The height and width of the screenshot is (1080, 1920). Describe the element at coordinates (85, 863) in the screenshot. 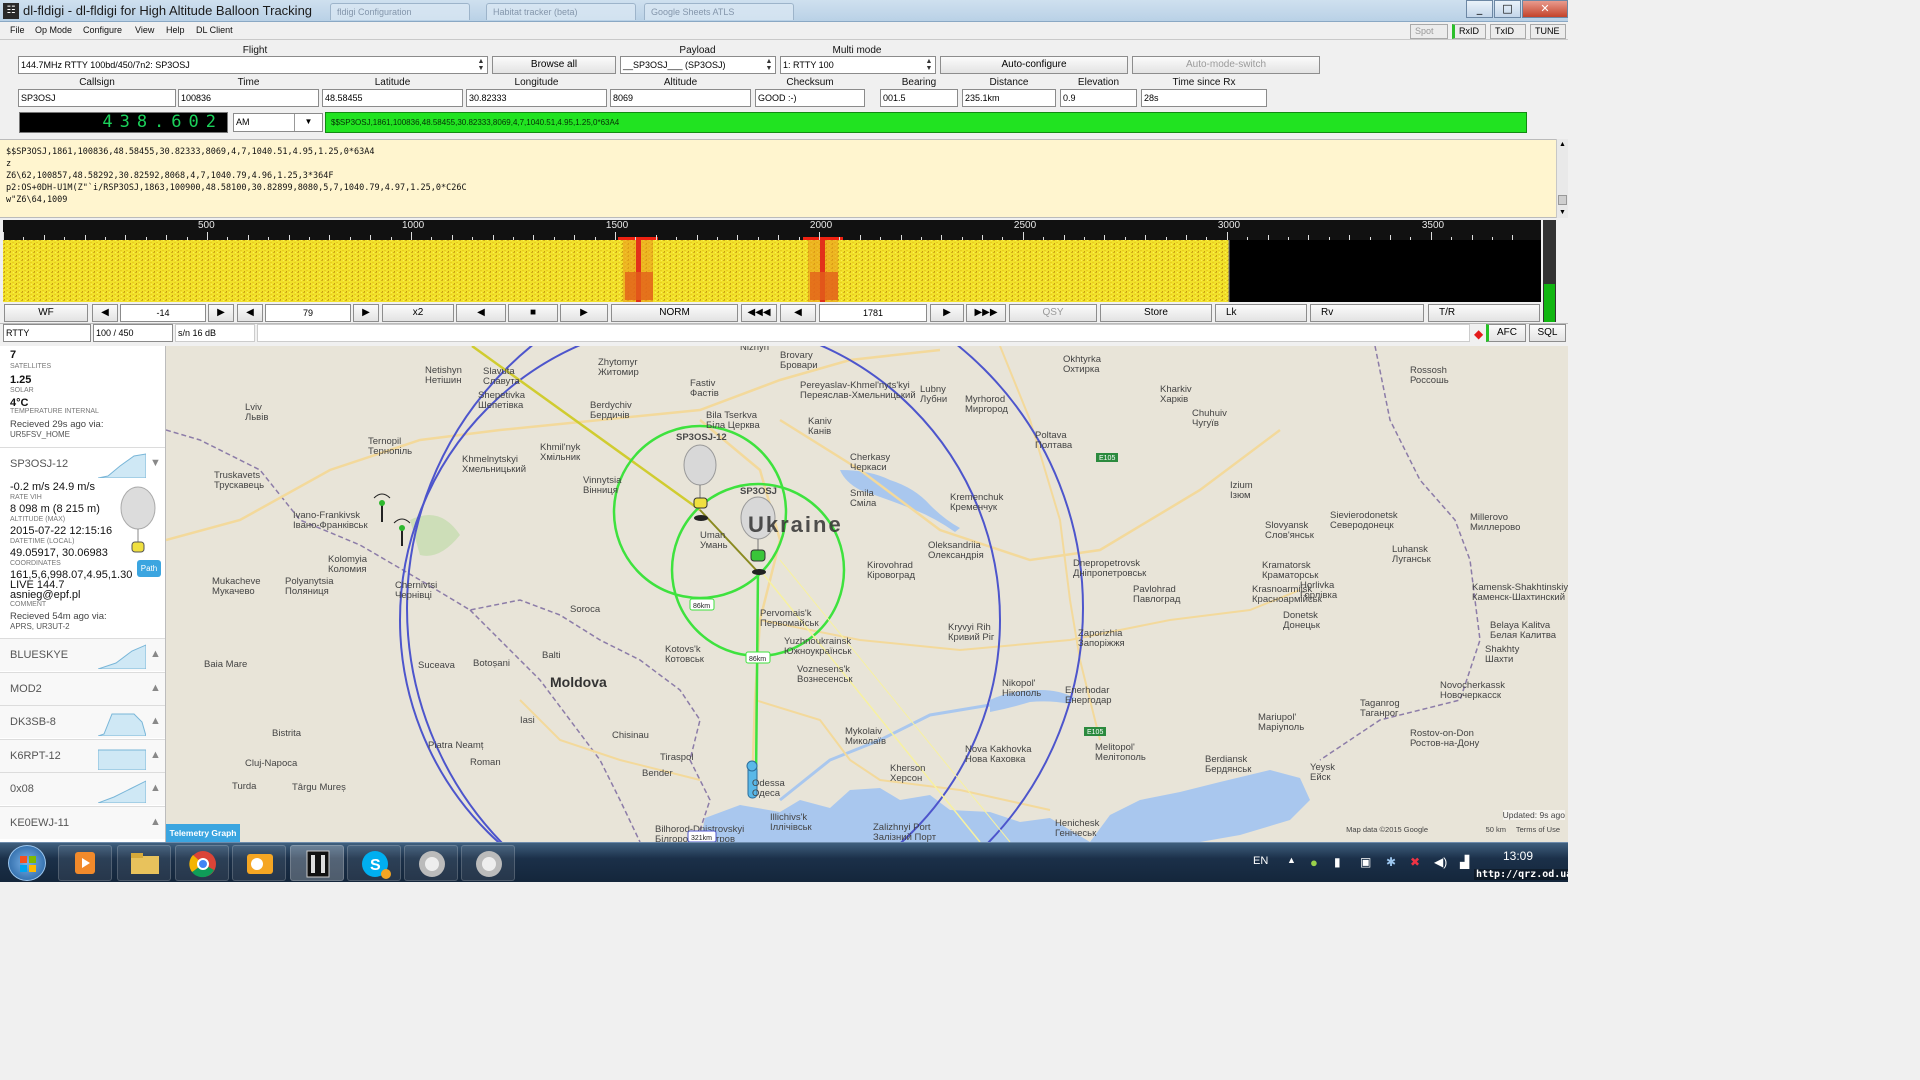

I see `taskbar-media-player` at that location.